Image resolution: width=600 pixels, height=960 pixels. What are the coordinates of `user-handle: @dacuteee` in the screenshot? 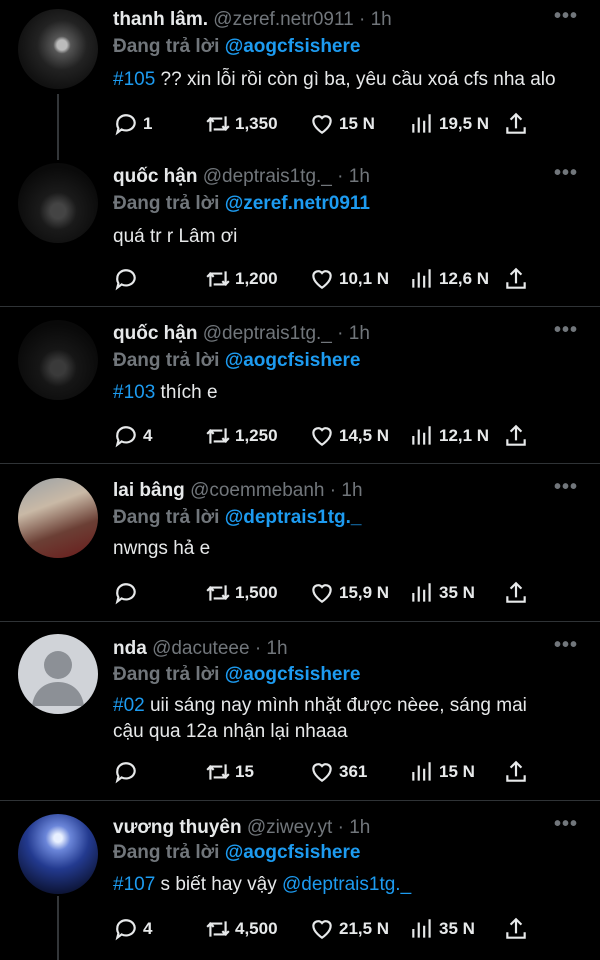 It's located at (200, 648).